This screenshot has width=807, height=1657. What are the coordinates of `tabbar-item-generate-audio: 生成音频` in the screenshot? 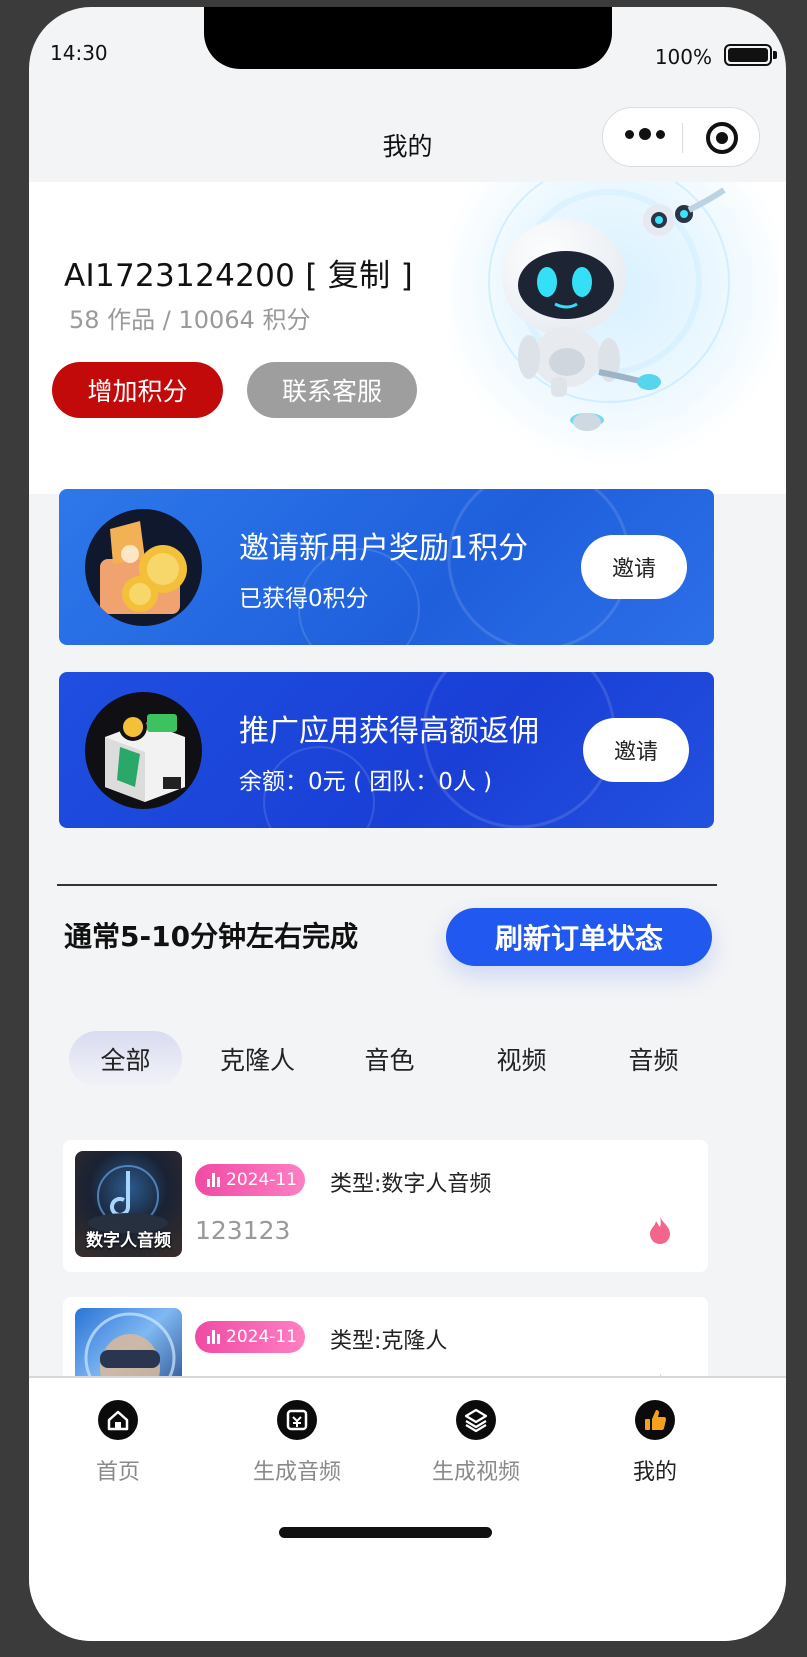 It's located at (297, 1443).